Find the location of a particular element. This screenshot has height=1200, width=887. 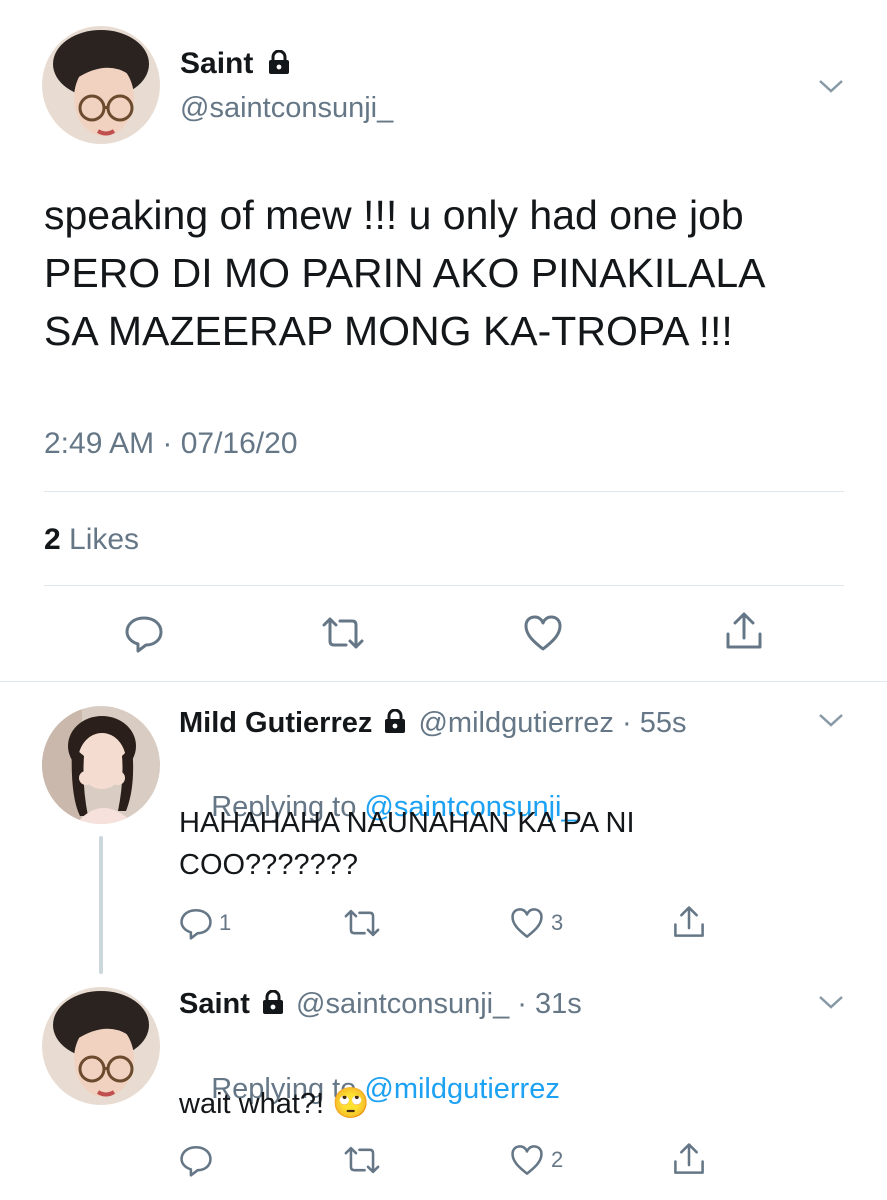

thread-line is located at coordinates (101, 905).